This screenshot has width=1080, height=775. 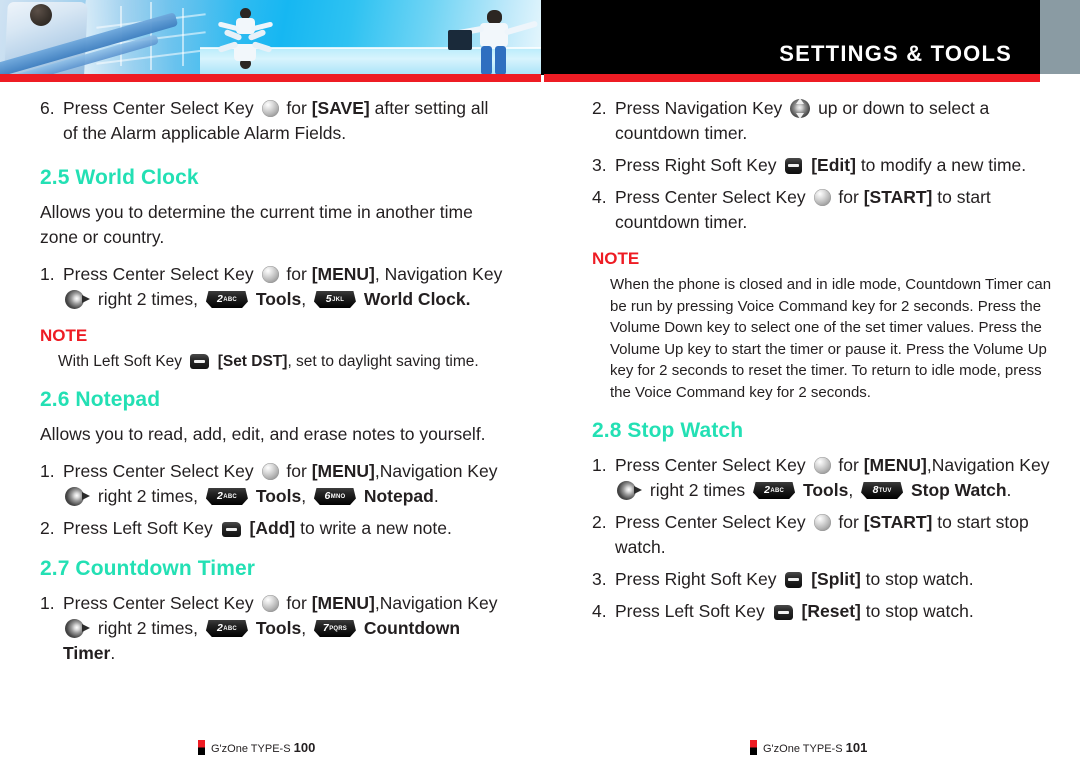 I want to click on banner-photo, so click(x=270, y=37).